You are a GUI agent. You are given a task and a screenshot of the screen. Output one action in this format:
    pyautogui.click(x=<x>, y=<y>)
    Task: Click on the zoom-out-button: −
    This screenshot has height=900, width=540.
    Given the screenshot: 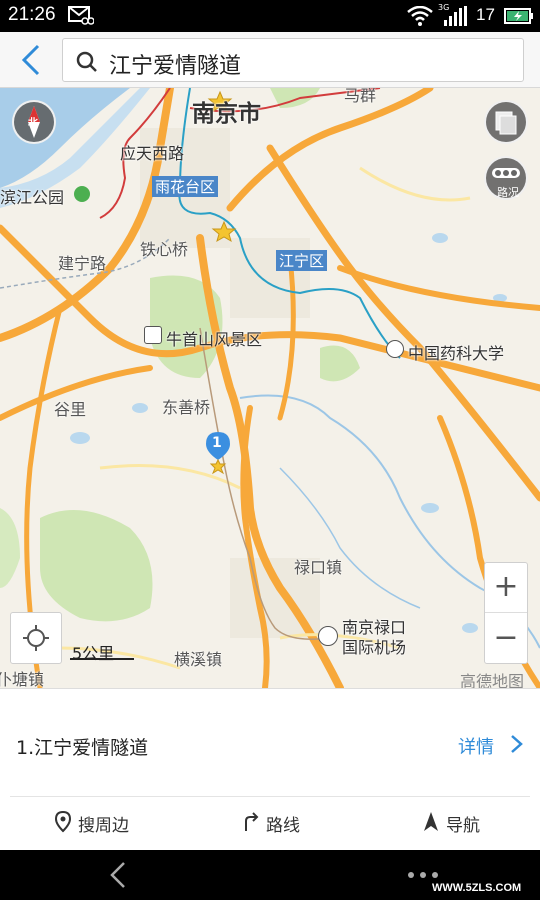 What is the action you would take?
    pyautogui.click(x=506, y=639)
    